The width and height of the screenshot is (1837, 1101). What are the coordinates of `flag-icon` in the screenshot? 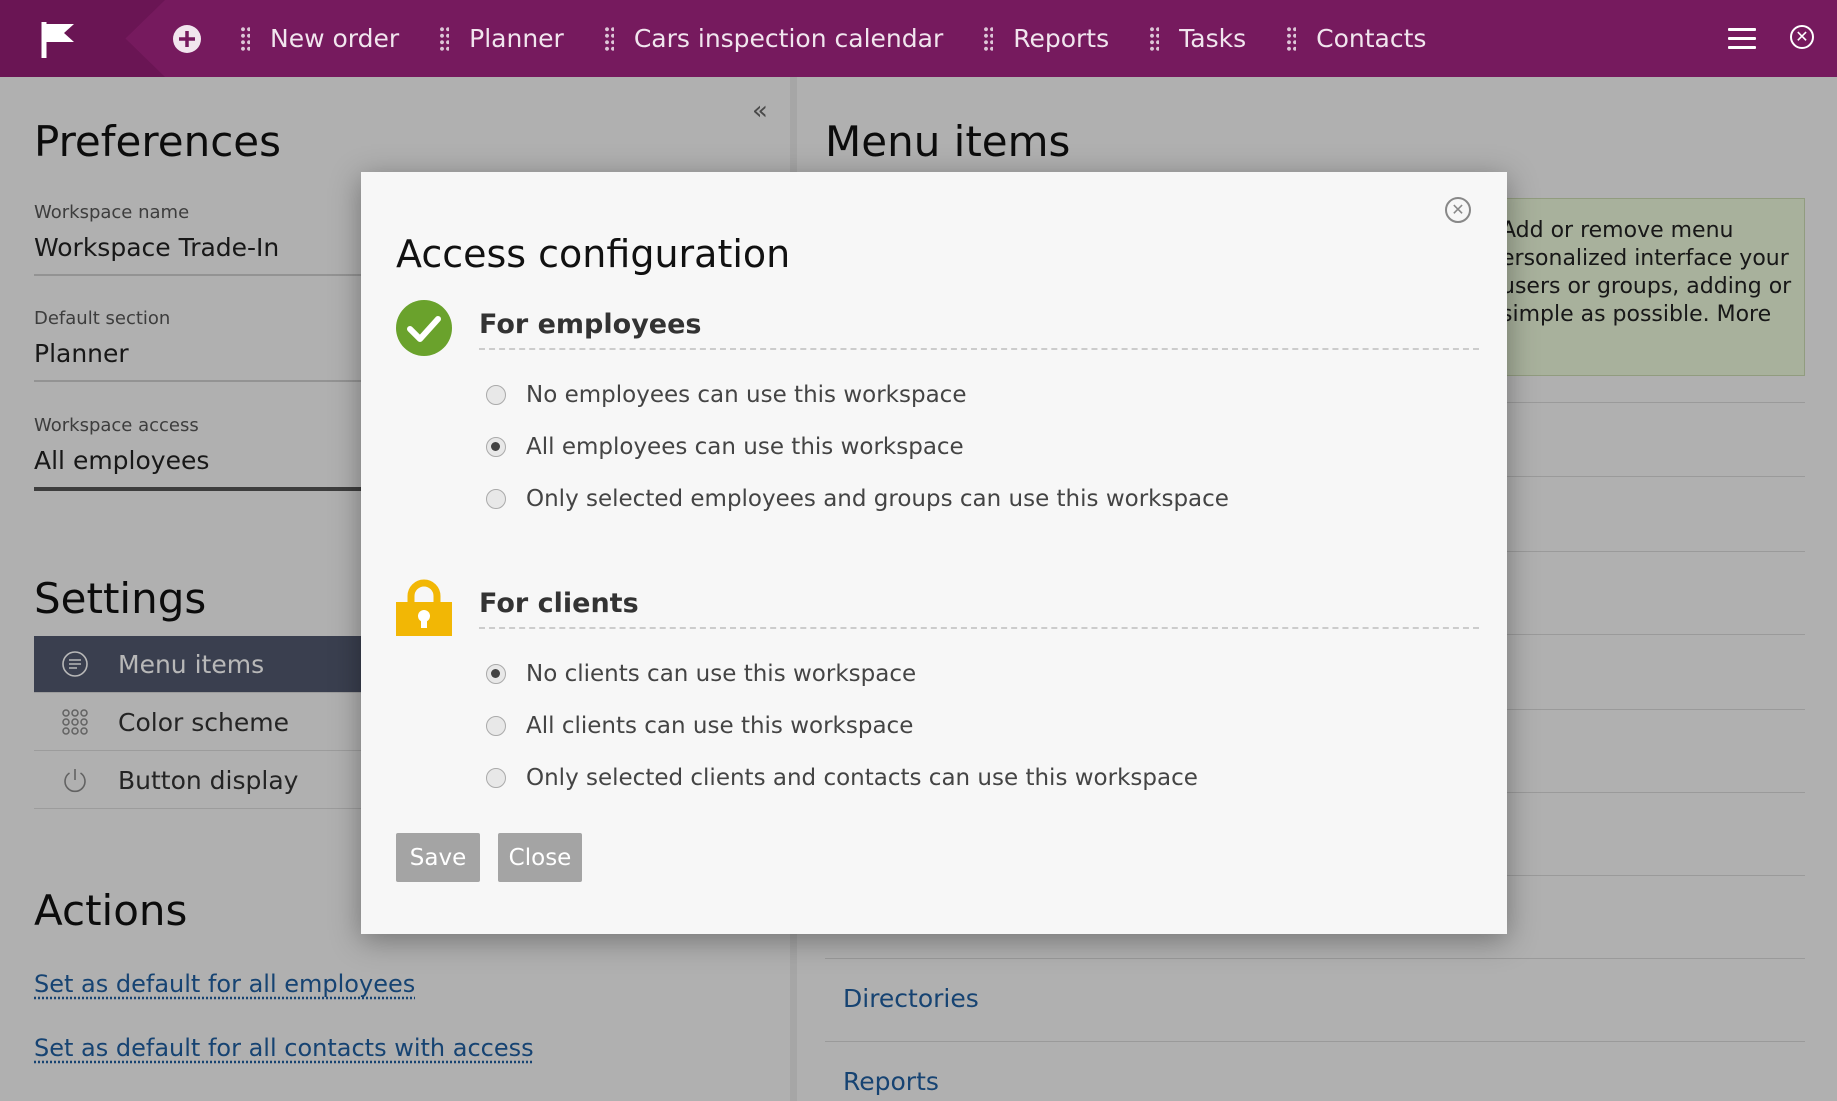 It's located at (57, 40).